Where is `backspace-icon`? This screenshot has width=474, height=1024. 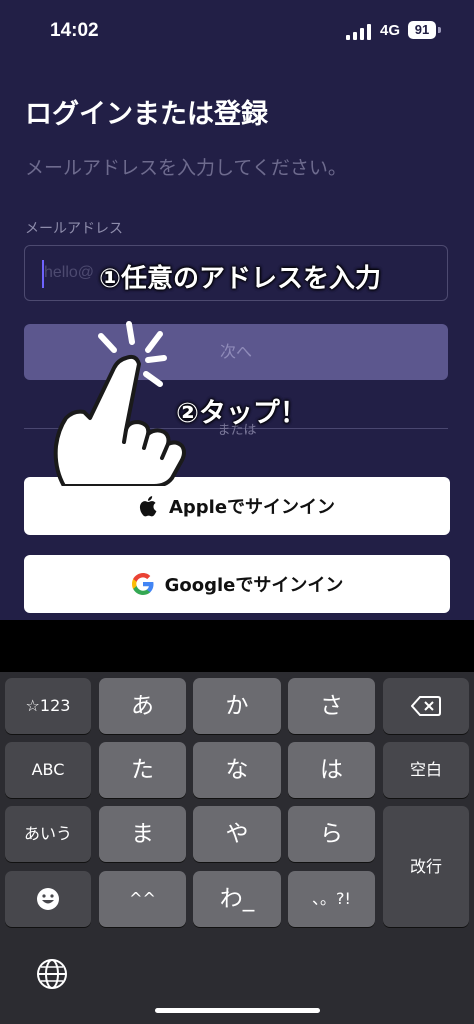 backspace-icon is located at coordinates (425, 706).